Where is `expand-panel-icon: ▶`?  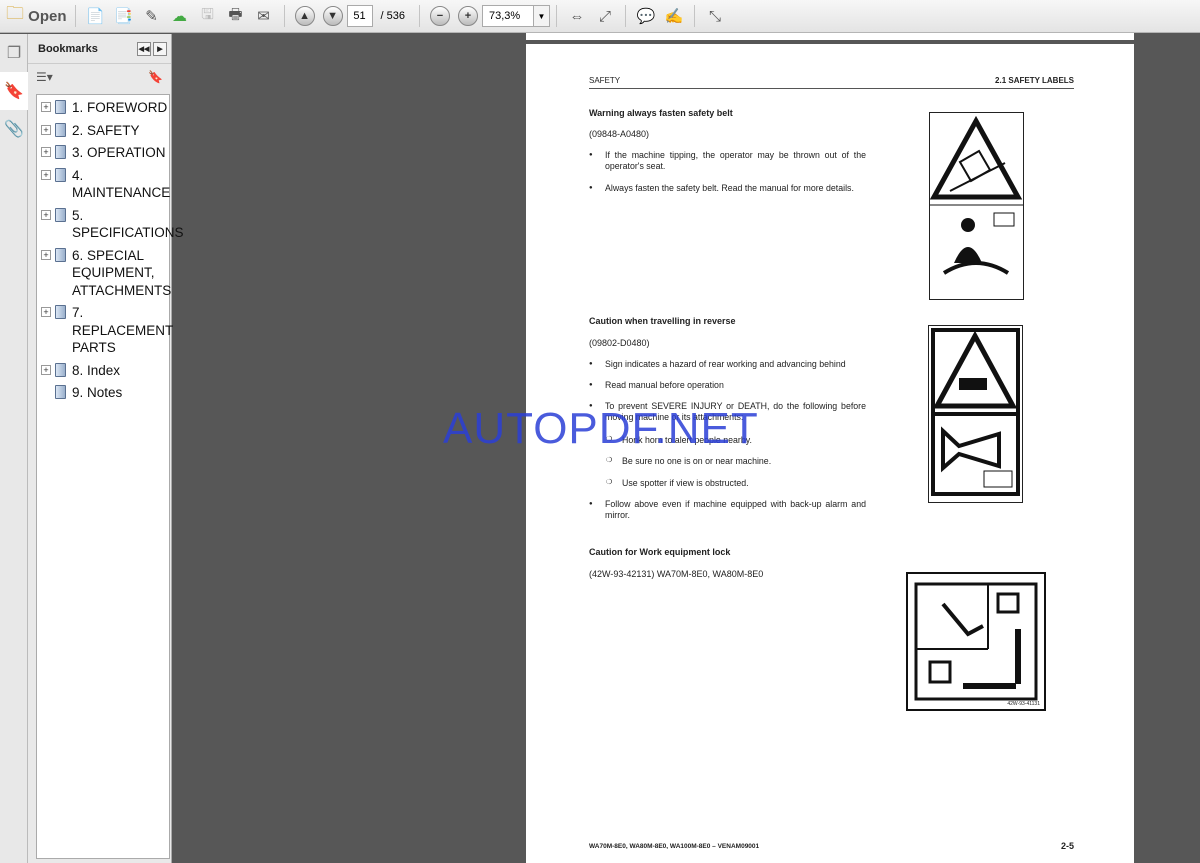
expand-panel-icon: ▶ is located at coordinates (160, 48).